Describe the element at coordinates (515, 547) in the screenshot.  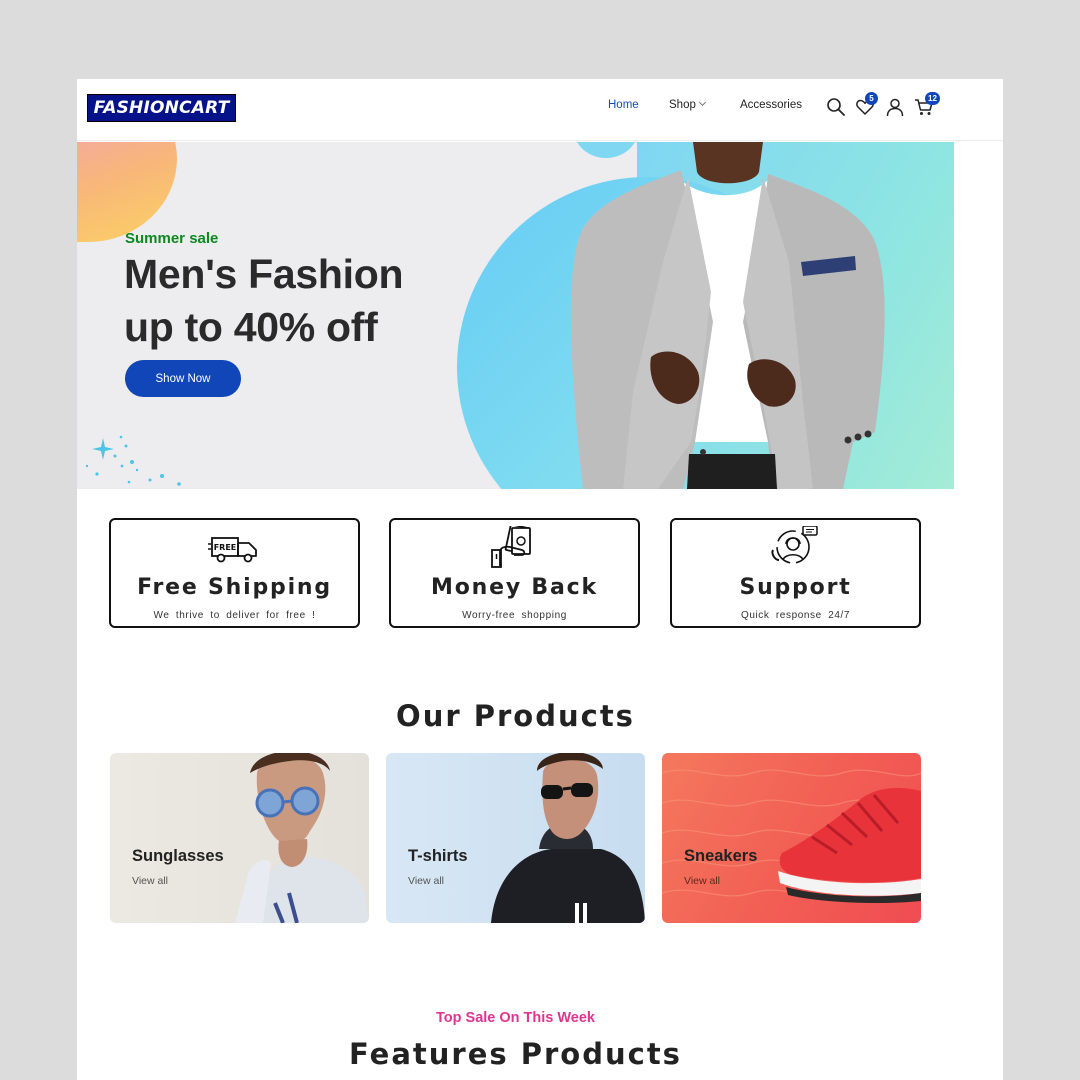
I see `money-icon` at that location.